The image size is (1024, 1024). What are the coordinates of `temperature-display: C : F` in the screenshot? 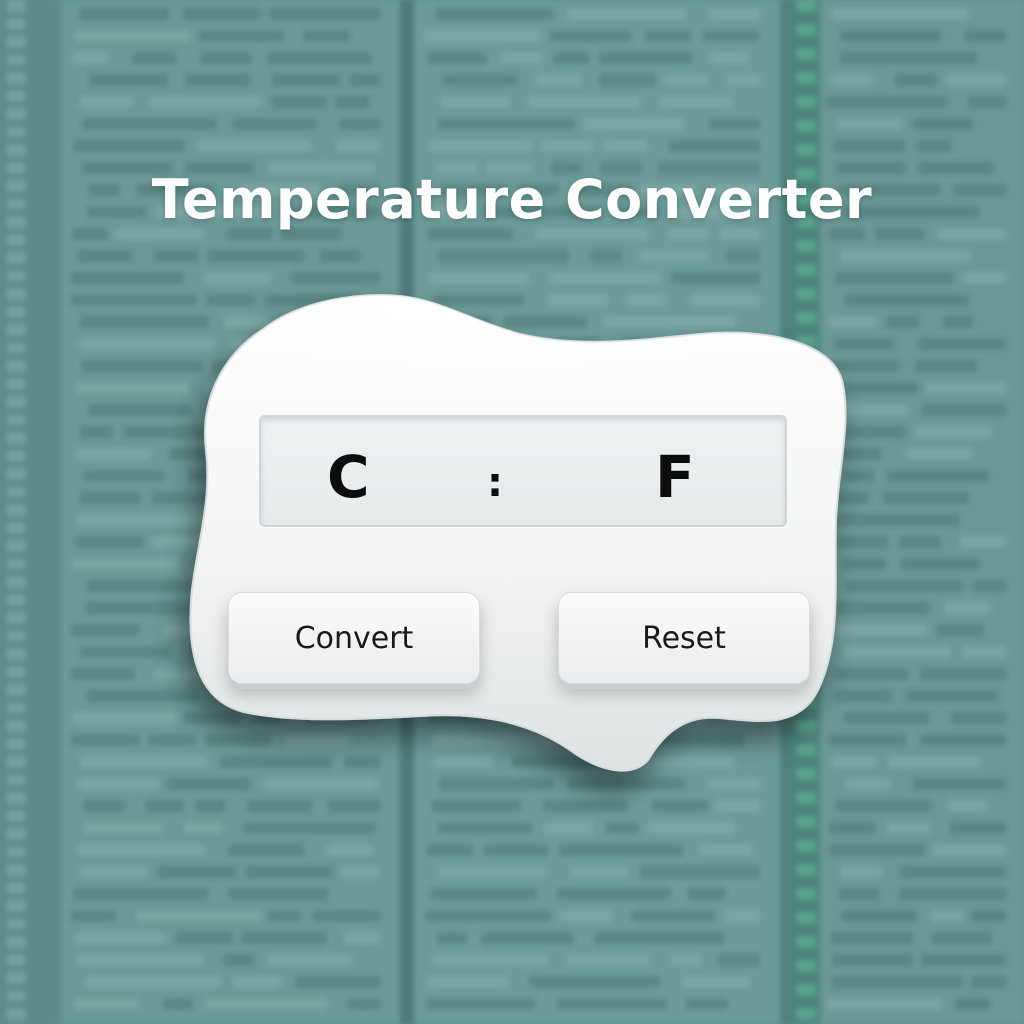 It's located at (523, 471).